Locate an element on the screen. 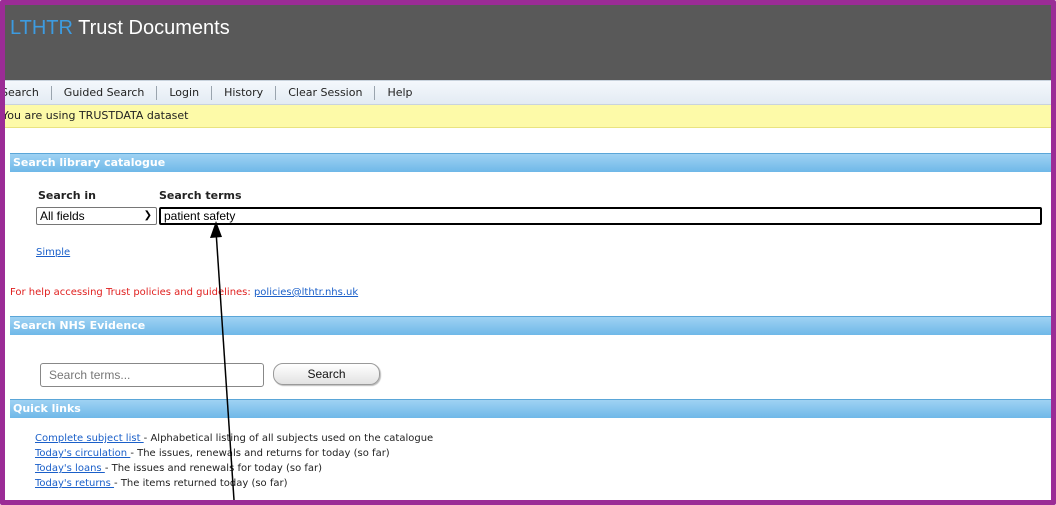 This screenshot has height=505, width=1056. annotation-arrow-icon is located at coordinates (222, 360).